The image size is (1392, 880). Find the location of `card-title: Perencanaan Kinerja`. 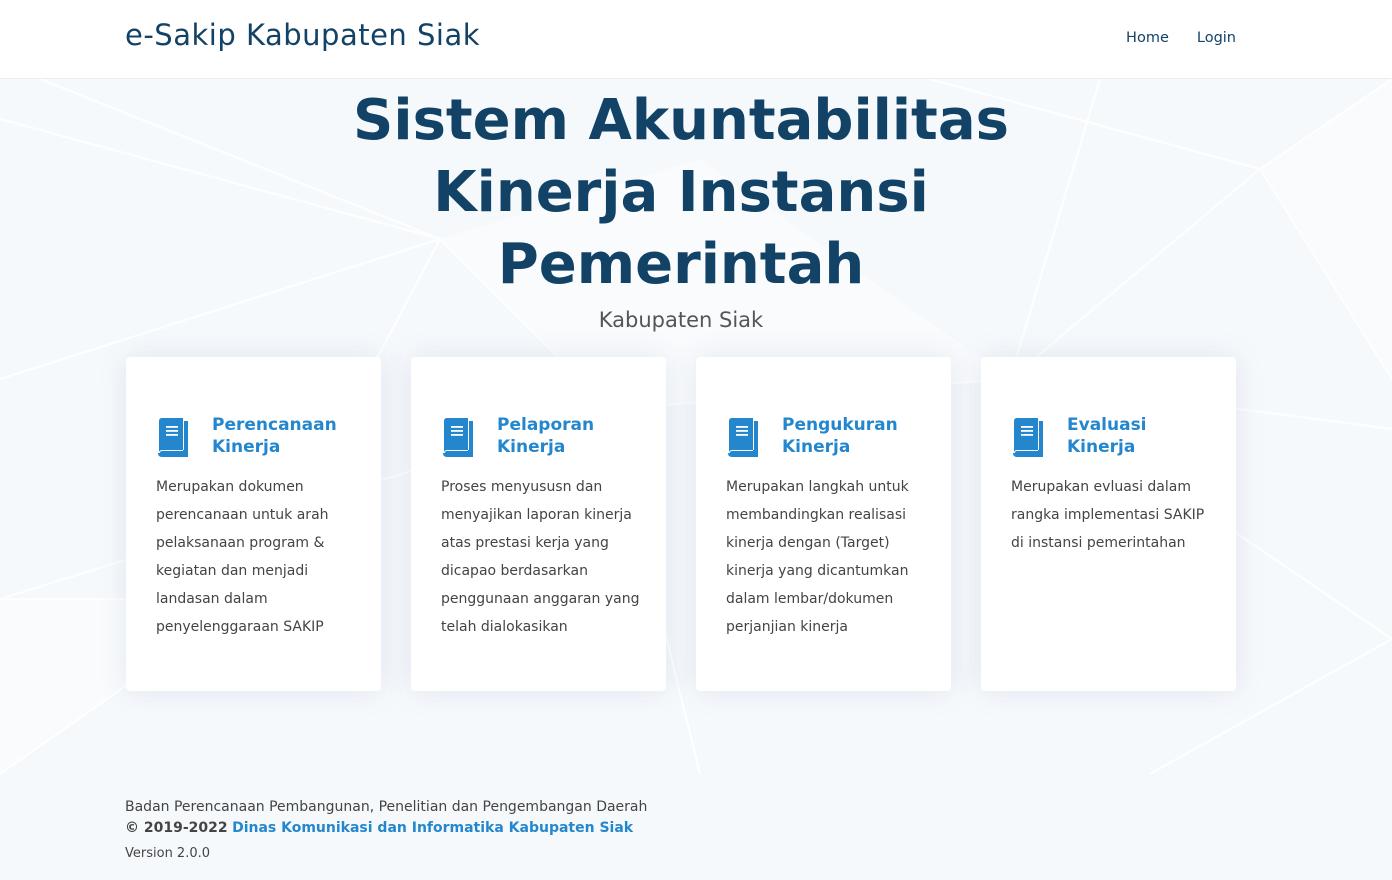

card-title: Perencanaan Kinerja is located at coordinates (287, 436).